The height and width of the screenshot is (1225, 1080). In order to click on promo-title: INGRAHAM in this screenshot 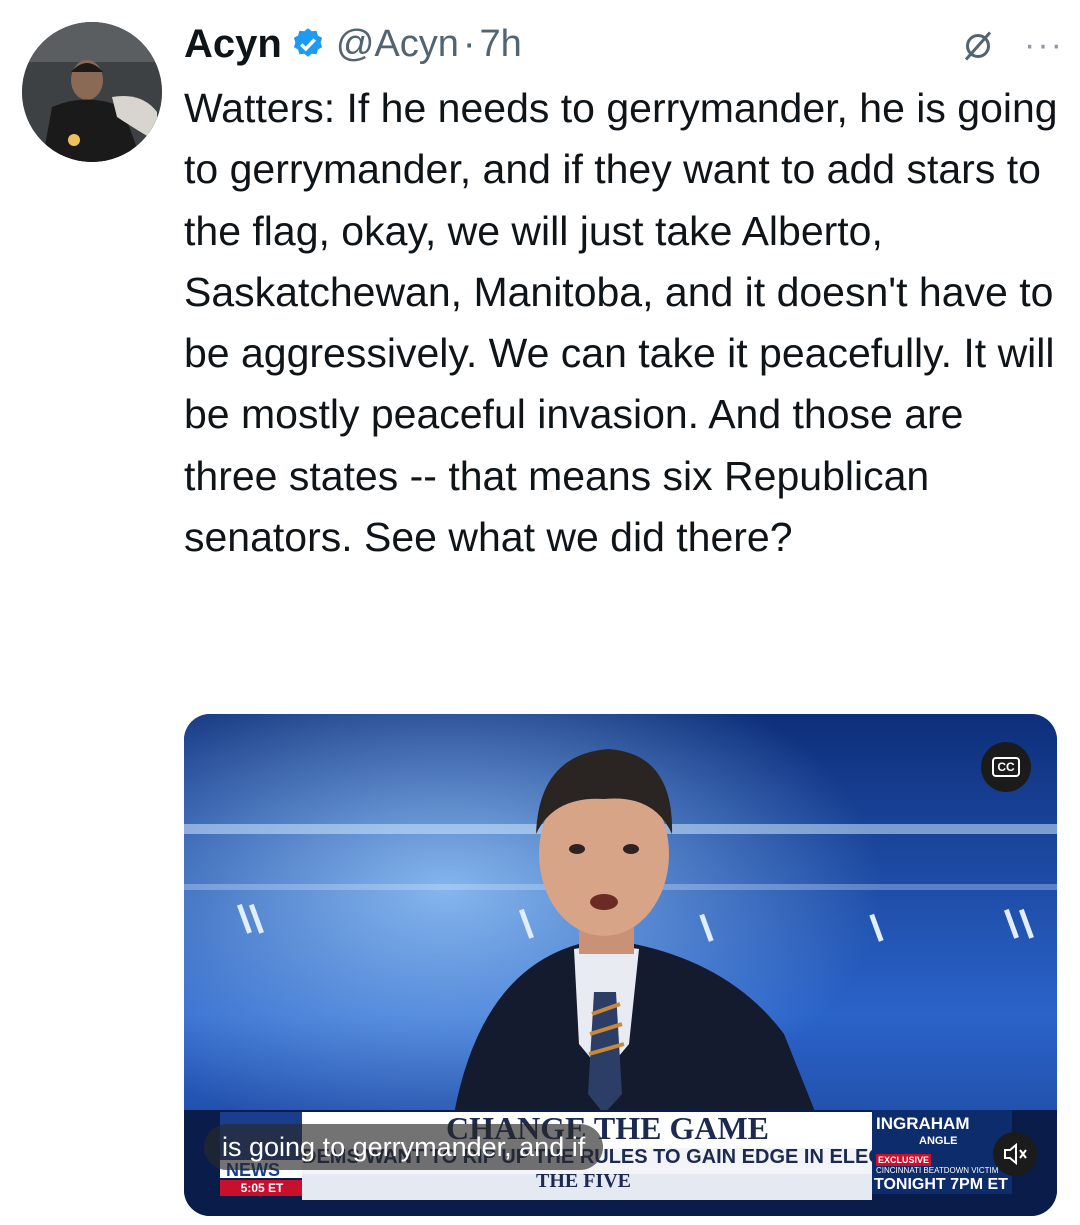, I will do `click(923, 1123)`.